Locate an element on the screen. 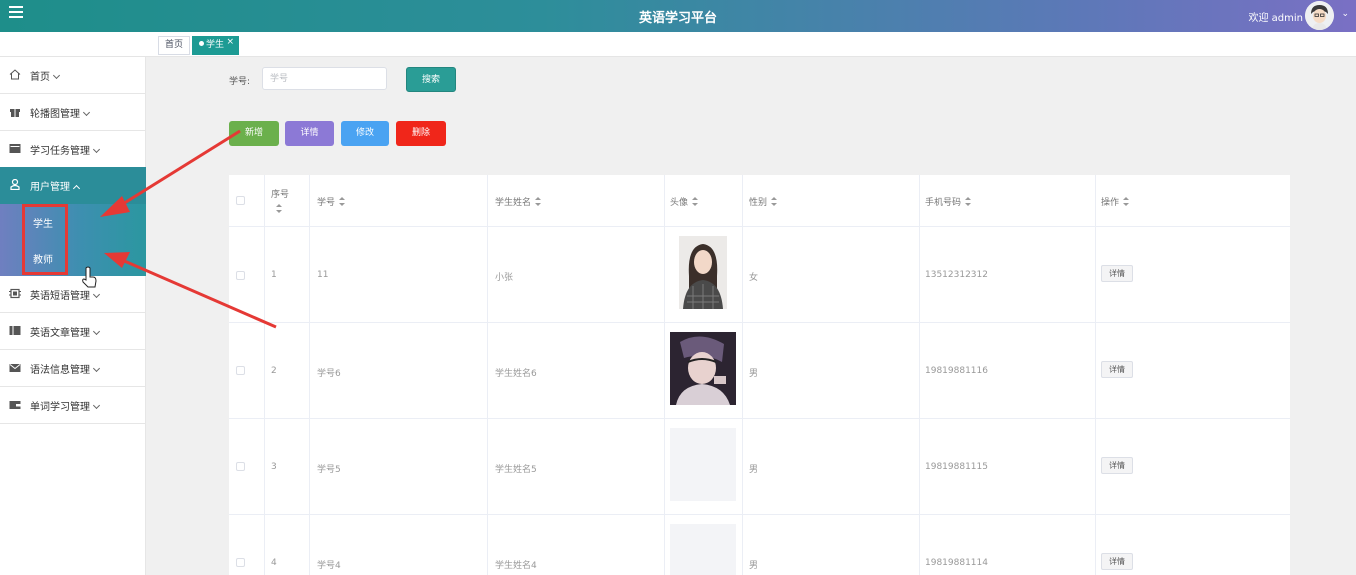 This screenshot has height=575, width=1356. close-icon: × is located at coordinates (230, 42).